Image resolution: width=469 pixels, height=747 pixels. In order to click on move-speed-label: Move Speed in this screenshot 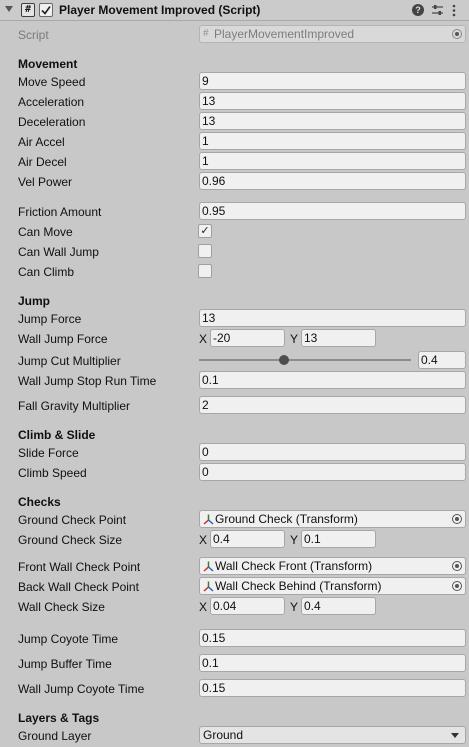, I will do `click(52, 82)`.